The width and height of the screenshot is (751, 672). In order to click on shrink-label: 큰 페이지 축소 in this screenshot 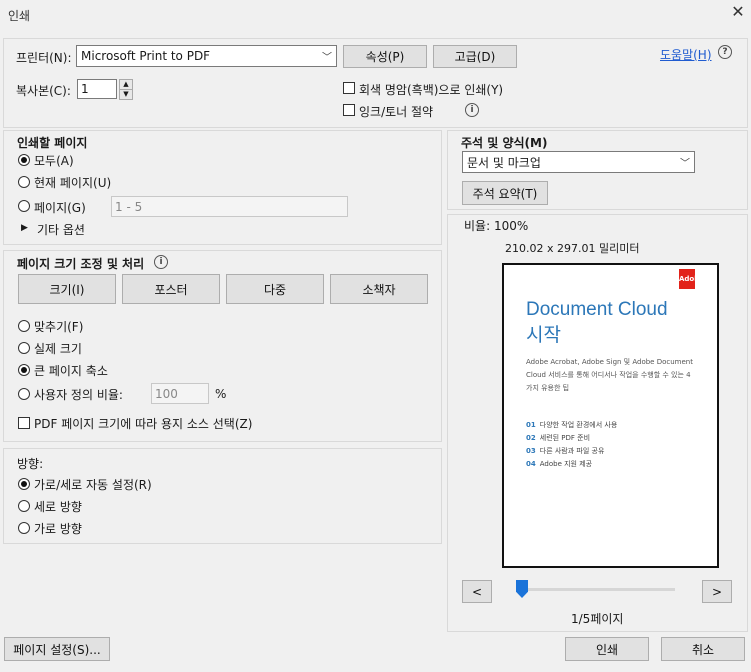, I will do `click(71, 371)`.